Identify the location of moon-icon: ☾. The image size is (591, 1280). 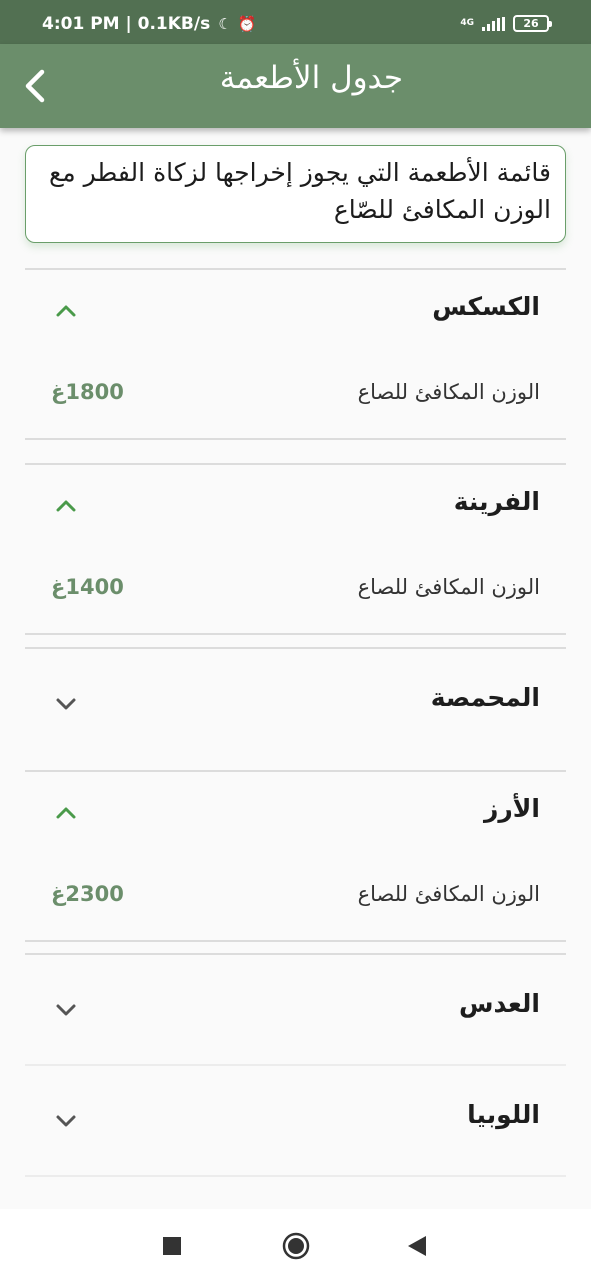
(225, 24).